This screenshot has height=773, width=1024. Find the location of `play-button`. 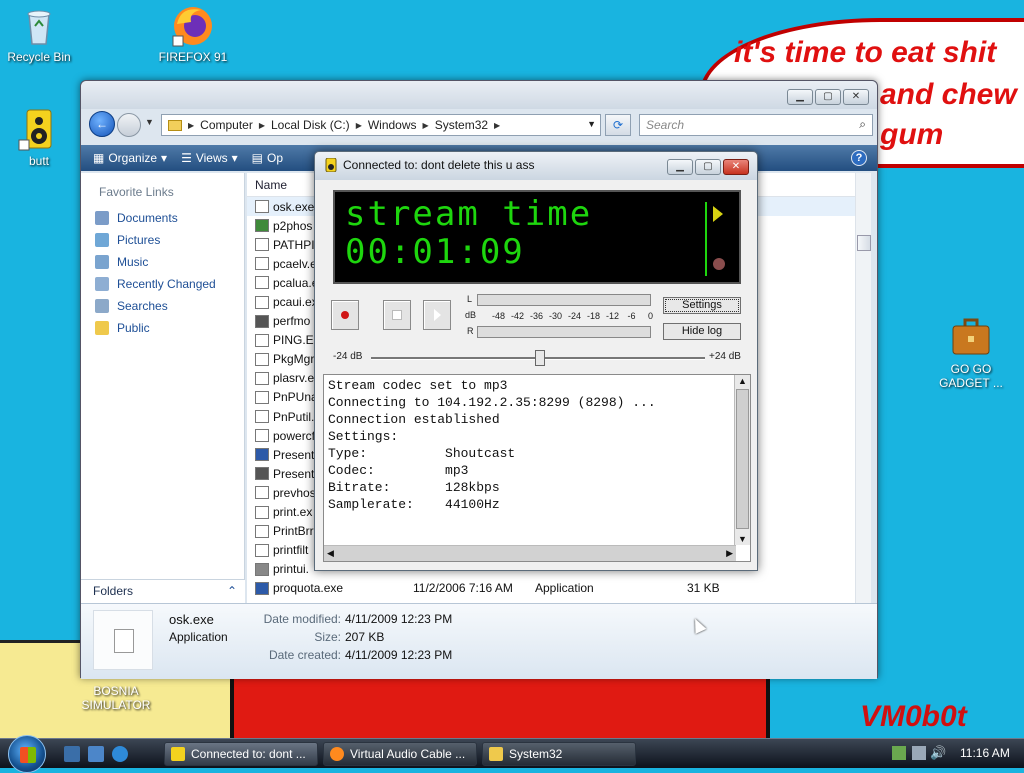

play-button is located at coordinates (437, 315).